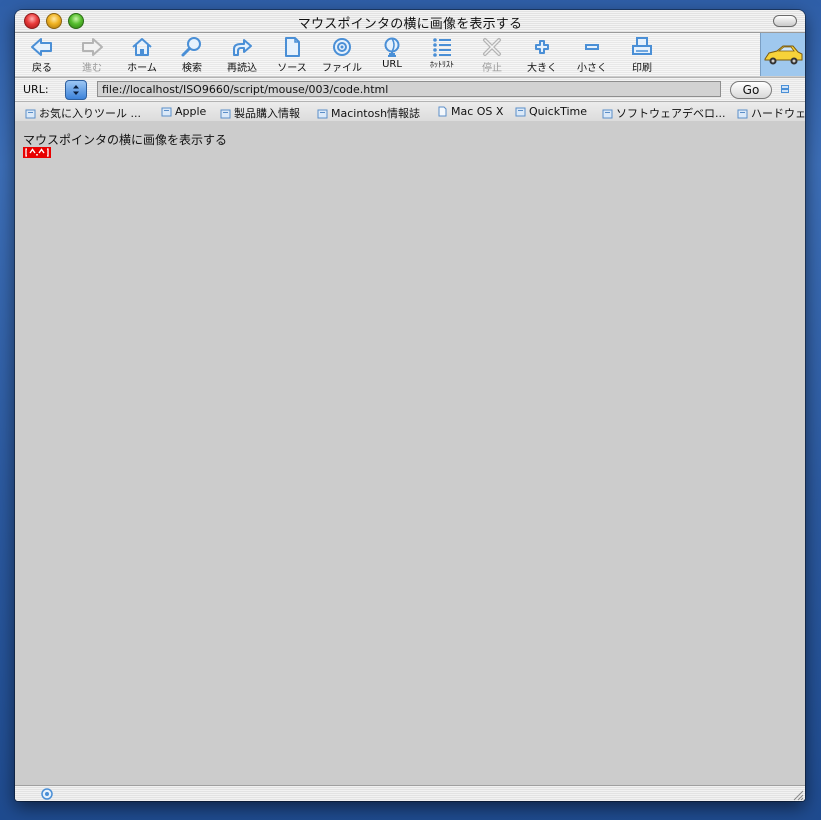 The width and height of the screenshot is (821, 820). I want to click on bigger-button: 大きく, so click(542, 55).